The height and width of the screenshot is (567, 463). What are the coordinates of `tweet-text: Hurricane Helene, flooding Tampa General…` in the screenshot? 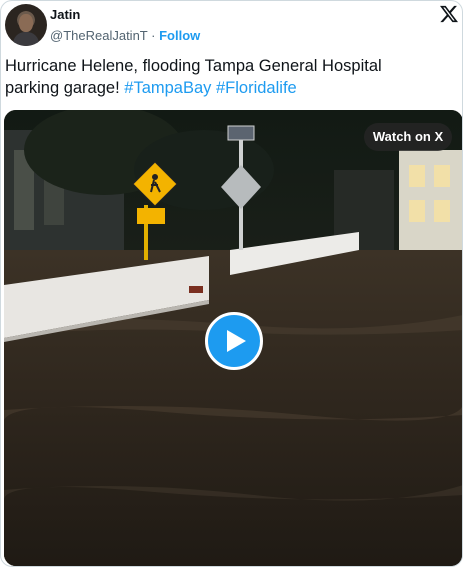 It's located at (230, 77).